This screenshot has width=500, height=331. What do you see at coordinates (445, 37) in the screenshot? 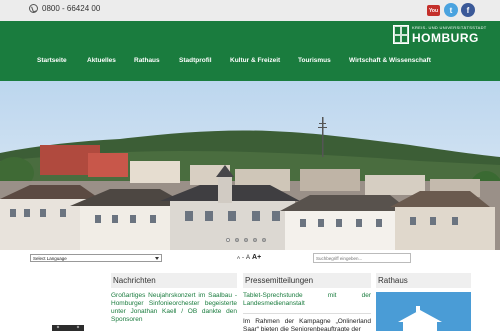
I see `logo-title: HOMBURG` at bounding box center [445, 37].